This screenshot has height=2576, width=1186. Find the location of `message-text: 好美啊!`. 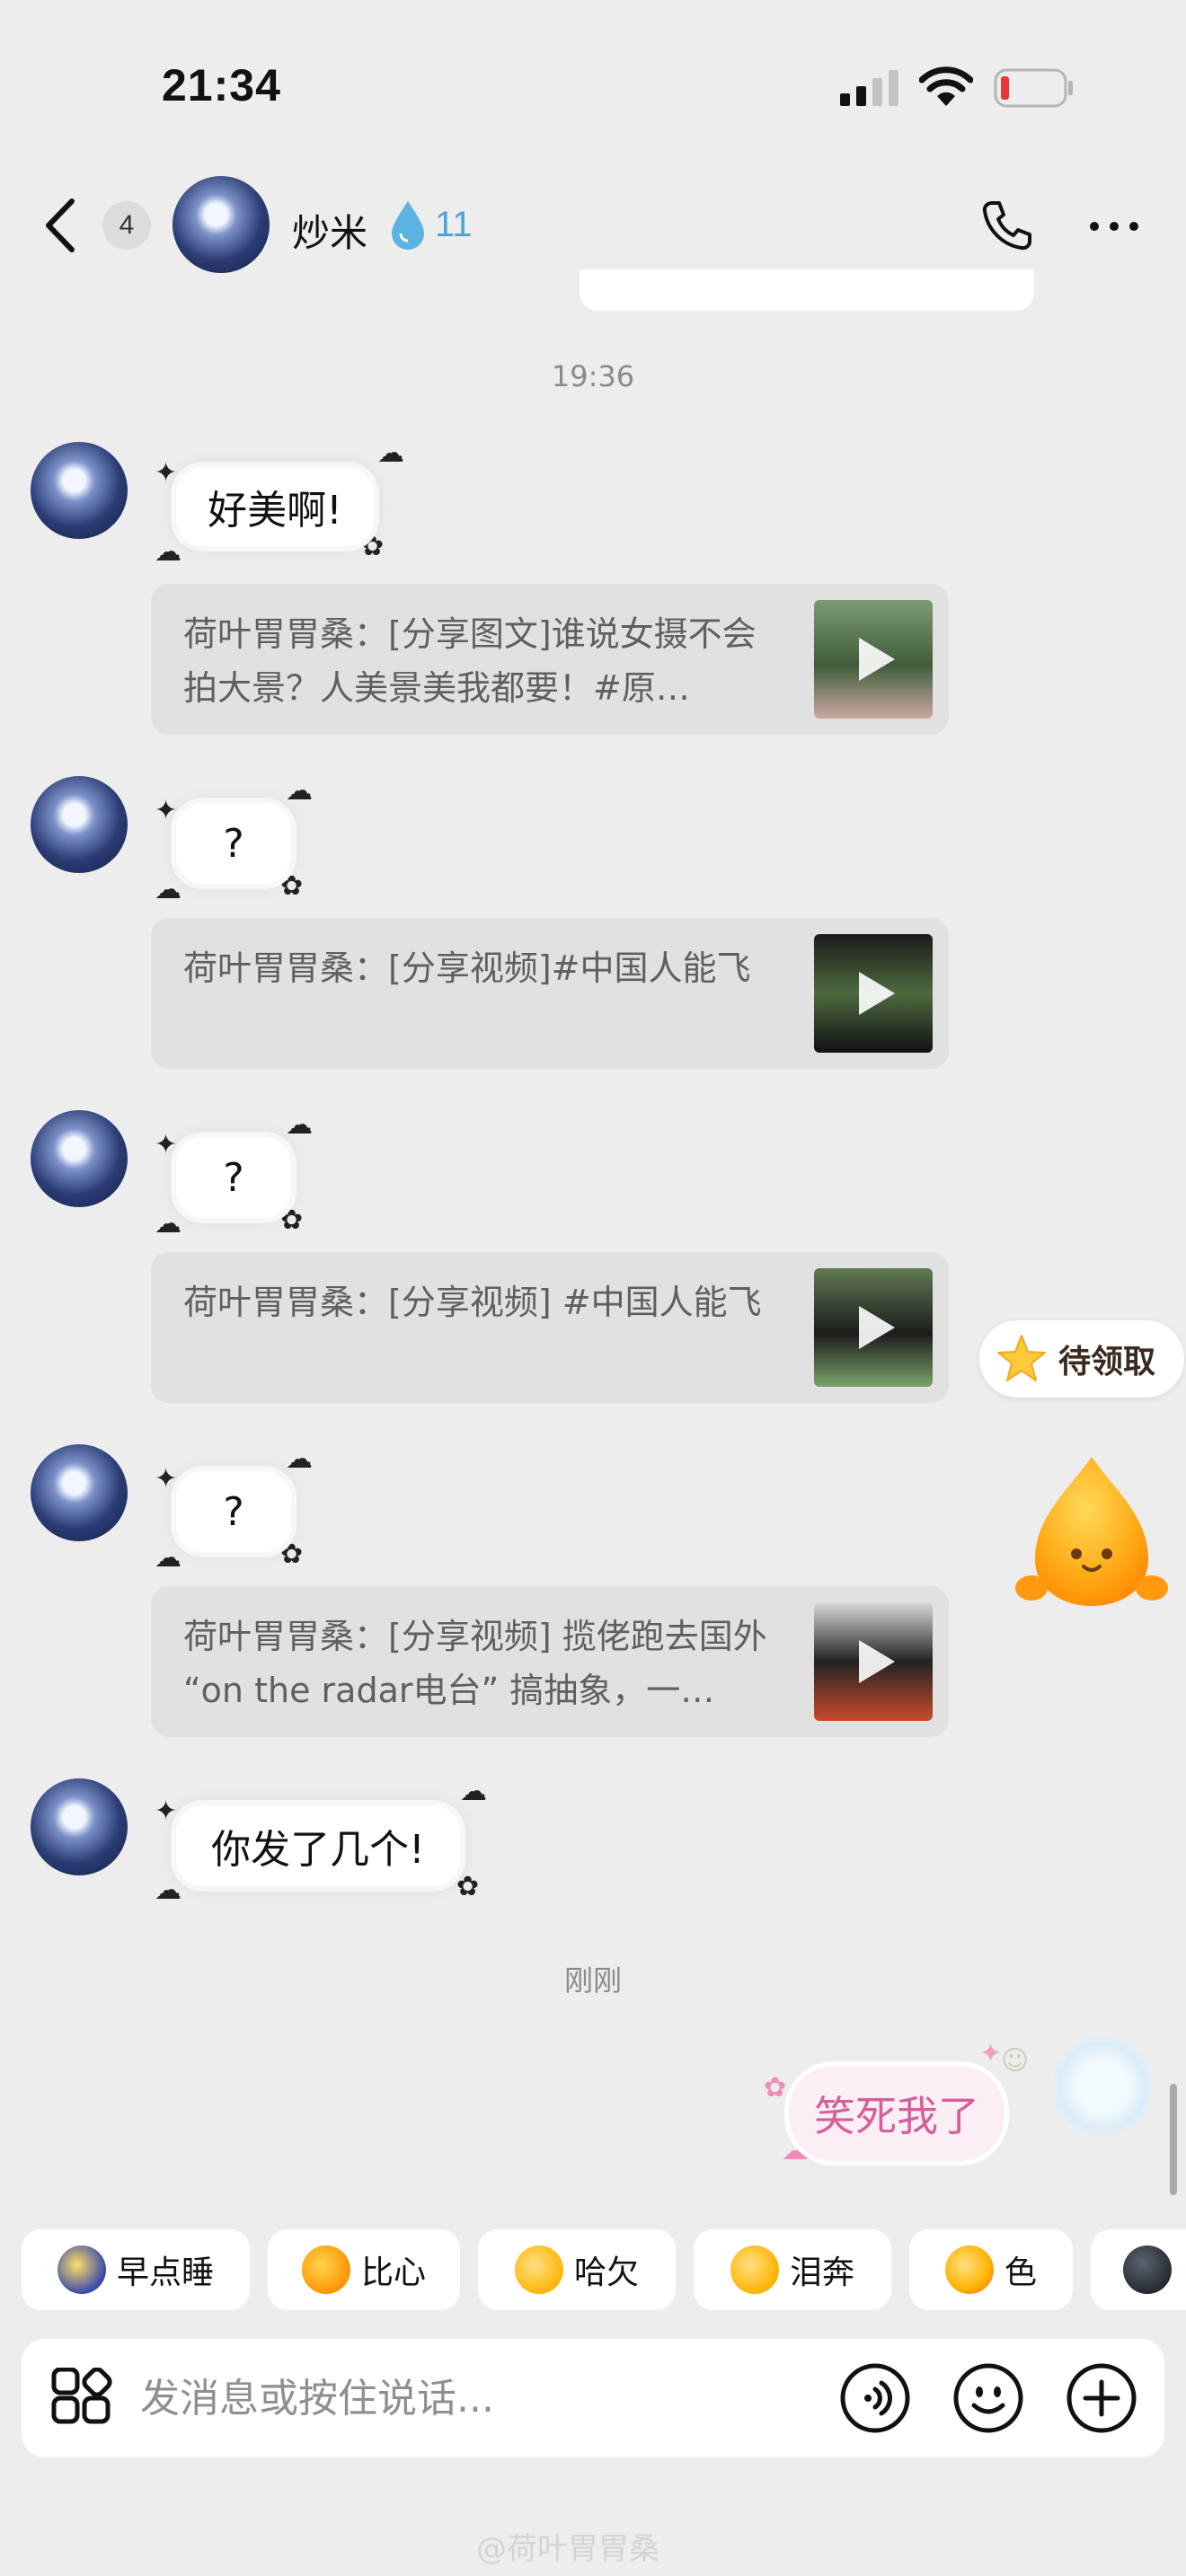

message-text: 好美啊! is located at coordinates (275, 507).